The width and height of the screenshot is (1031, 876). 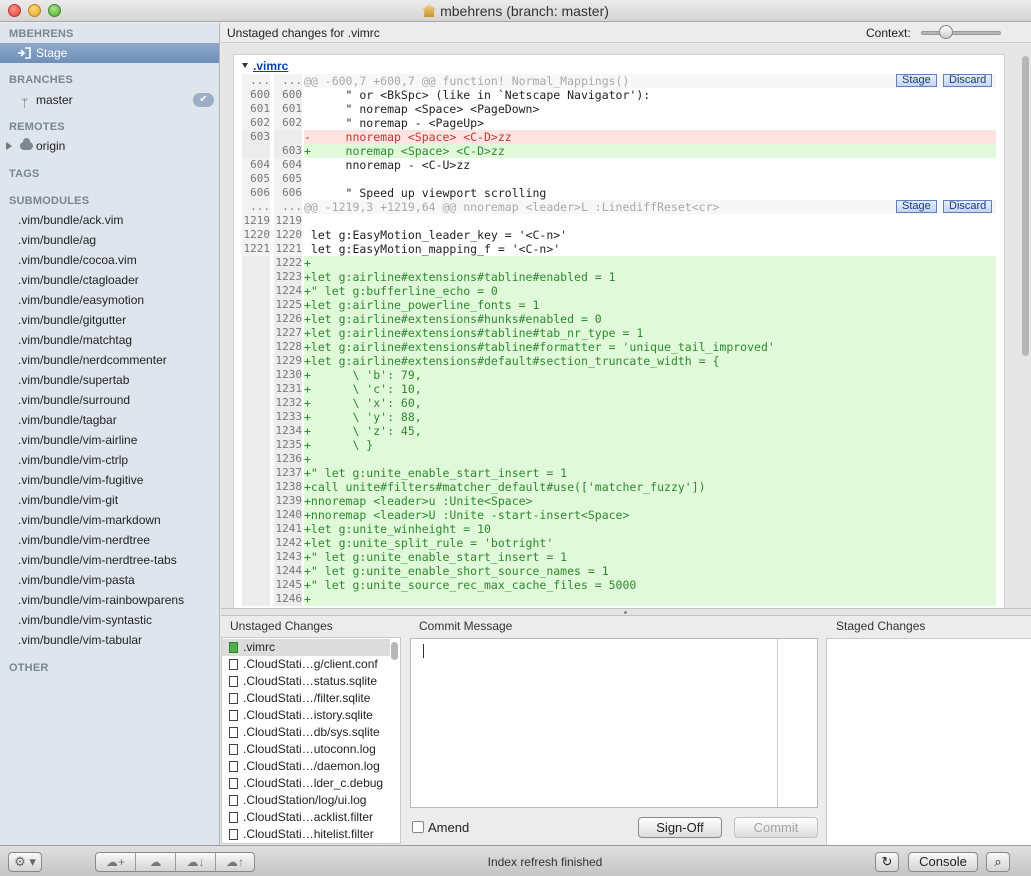 What do you see at coordinates (619, 291) in the screenshot?
I see `diff-line: 1224 +" let g:bufferline_echo = 0` at bounding box center [619, 291].